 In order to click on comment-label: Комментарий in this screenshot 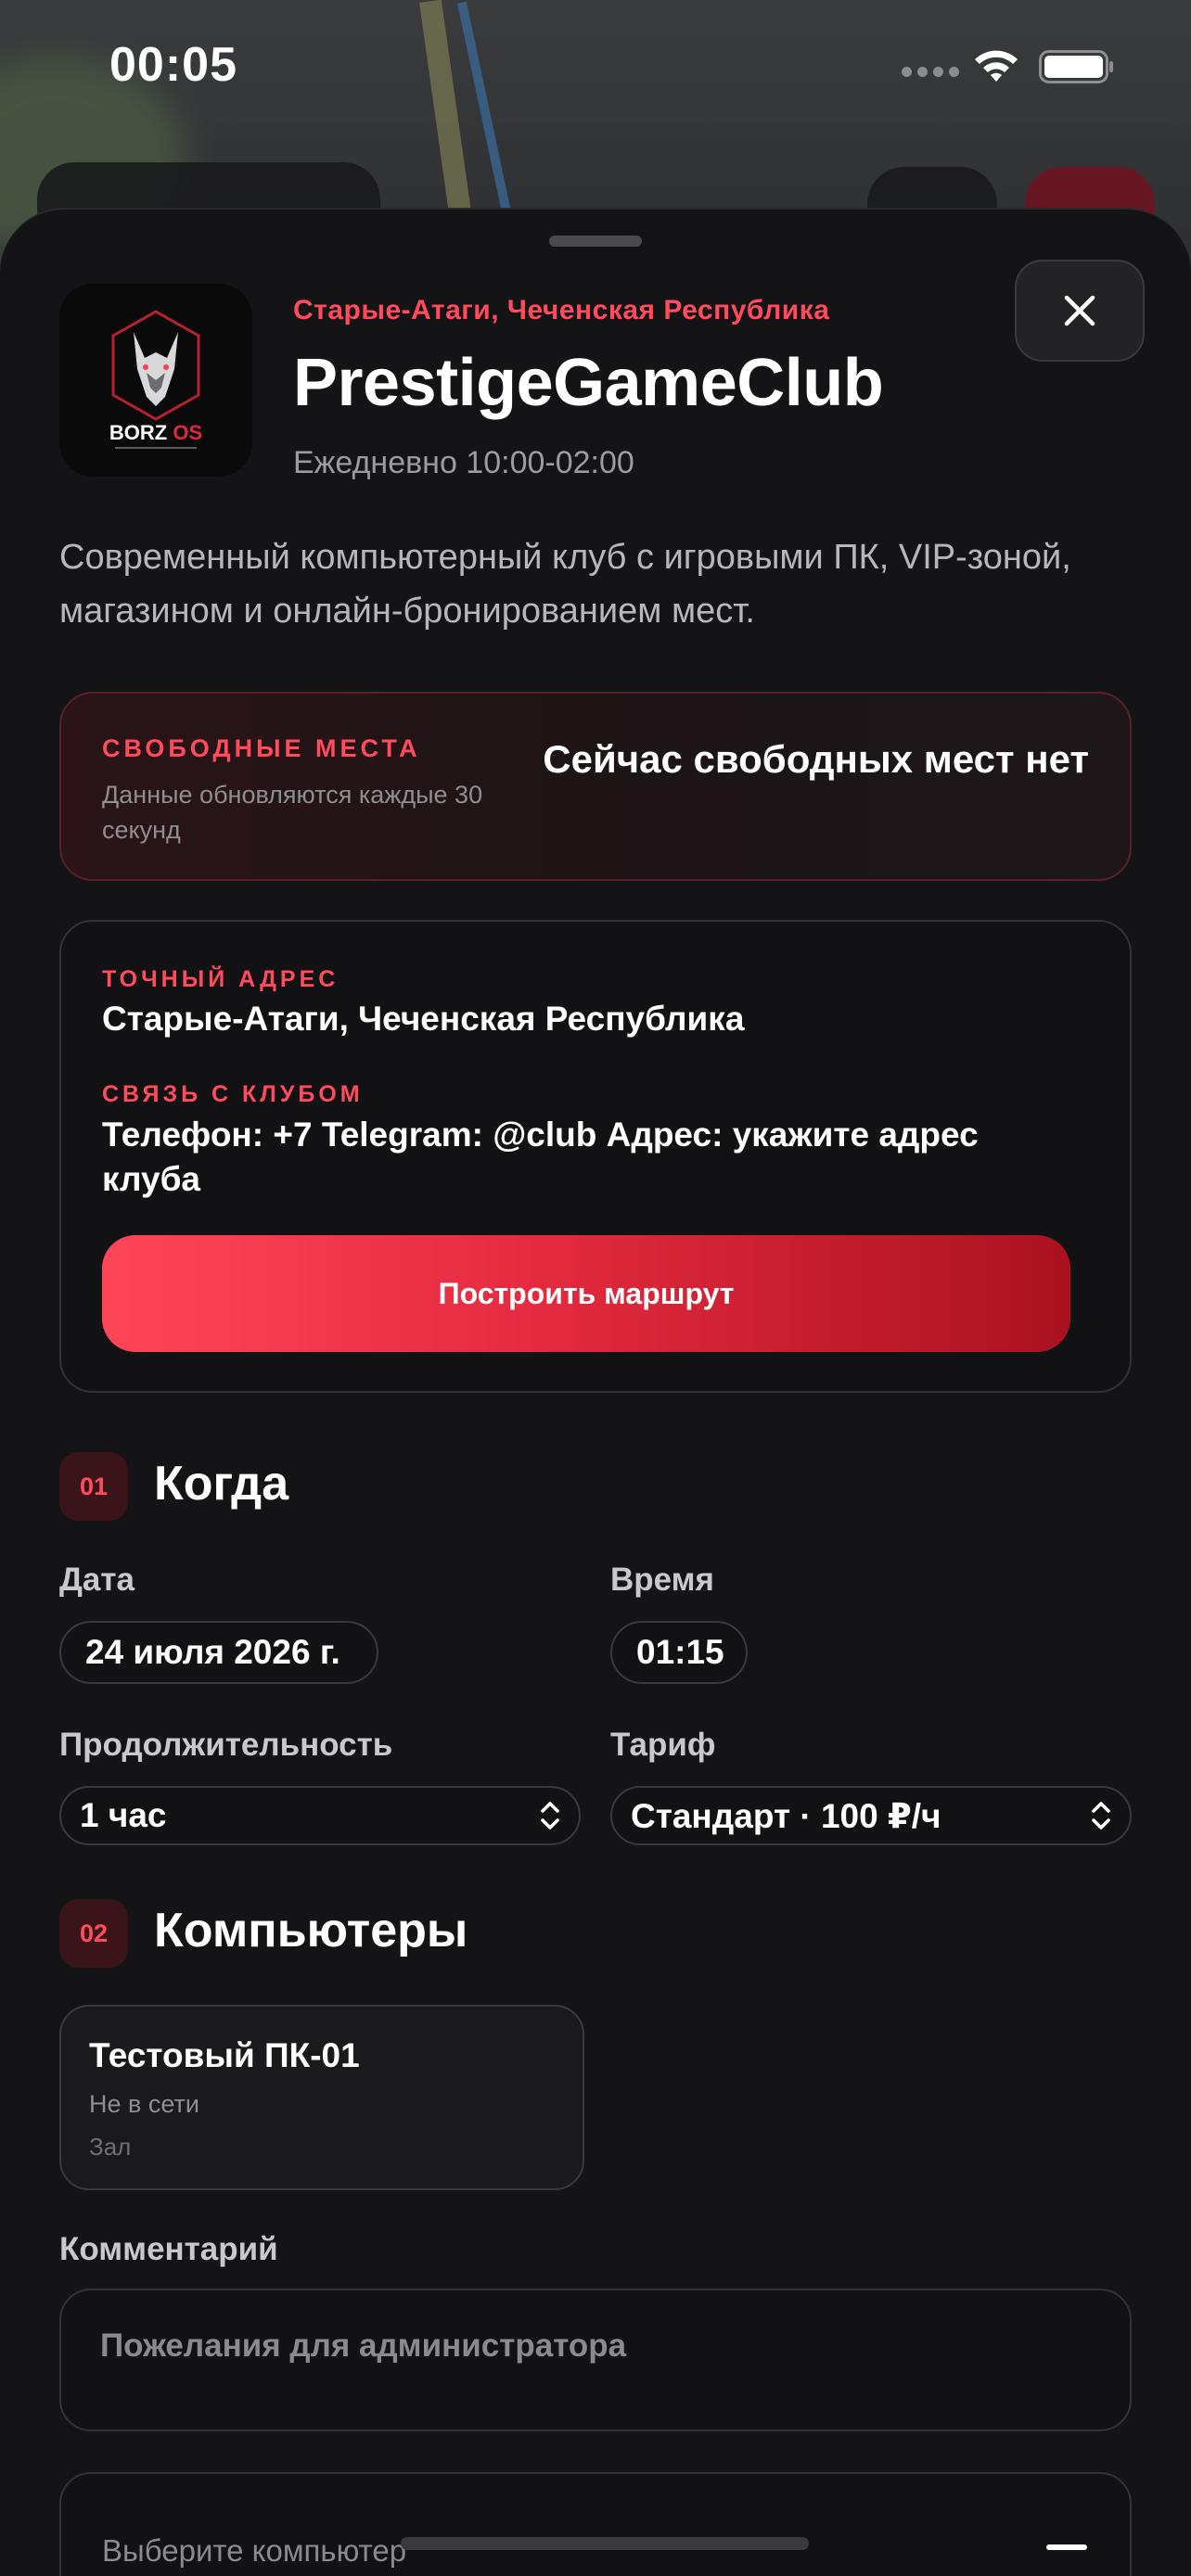, I will do `click(168, 2249)`.